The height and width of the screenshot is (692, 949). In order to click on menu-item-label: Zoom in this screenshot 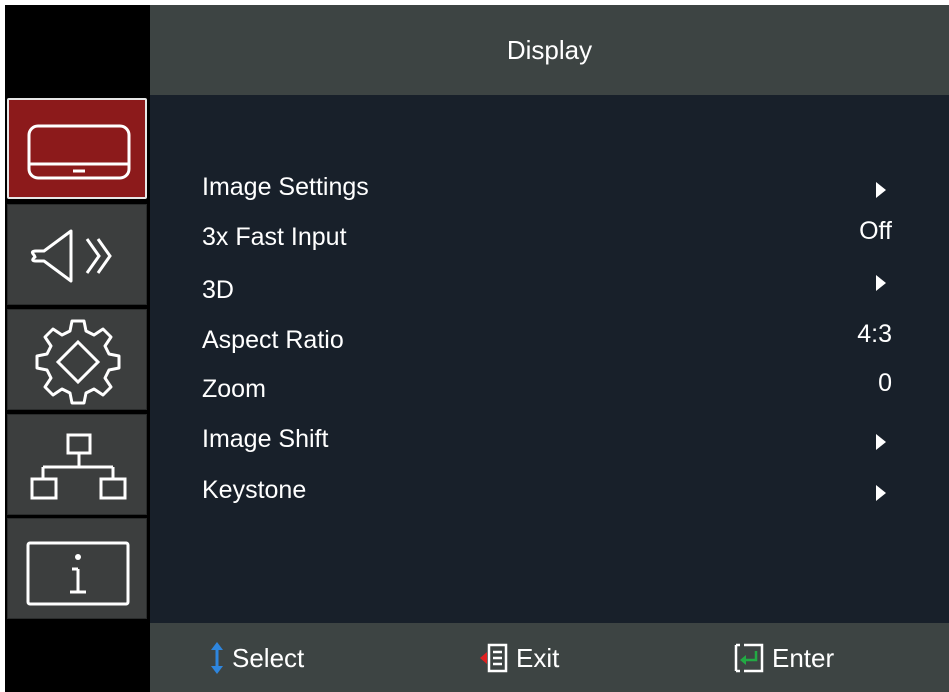, I will do `click(234, 389)`.